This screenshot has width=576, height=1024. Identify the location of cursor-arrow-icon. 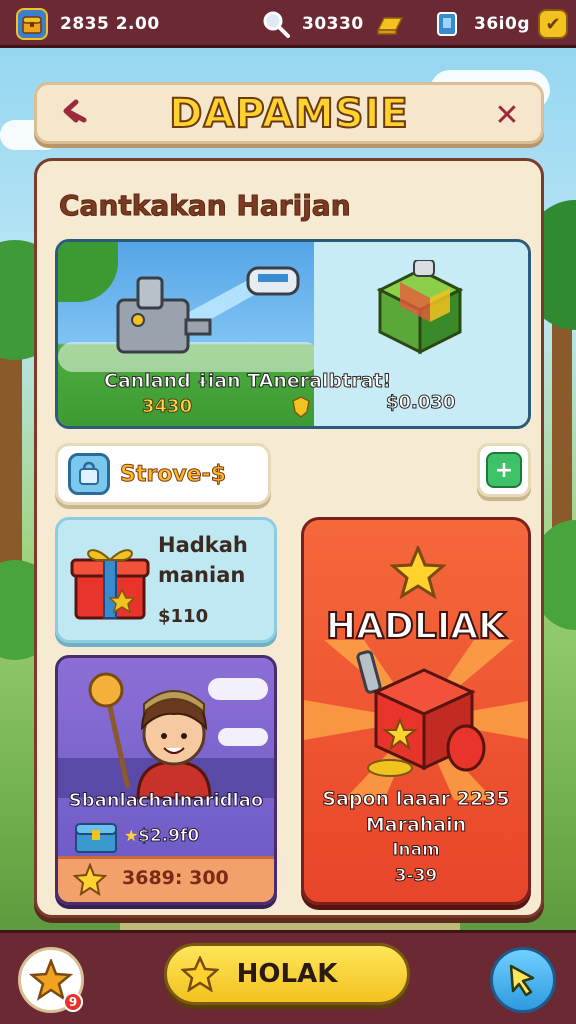
(522, 980).